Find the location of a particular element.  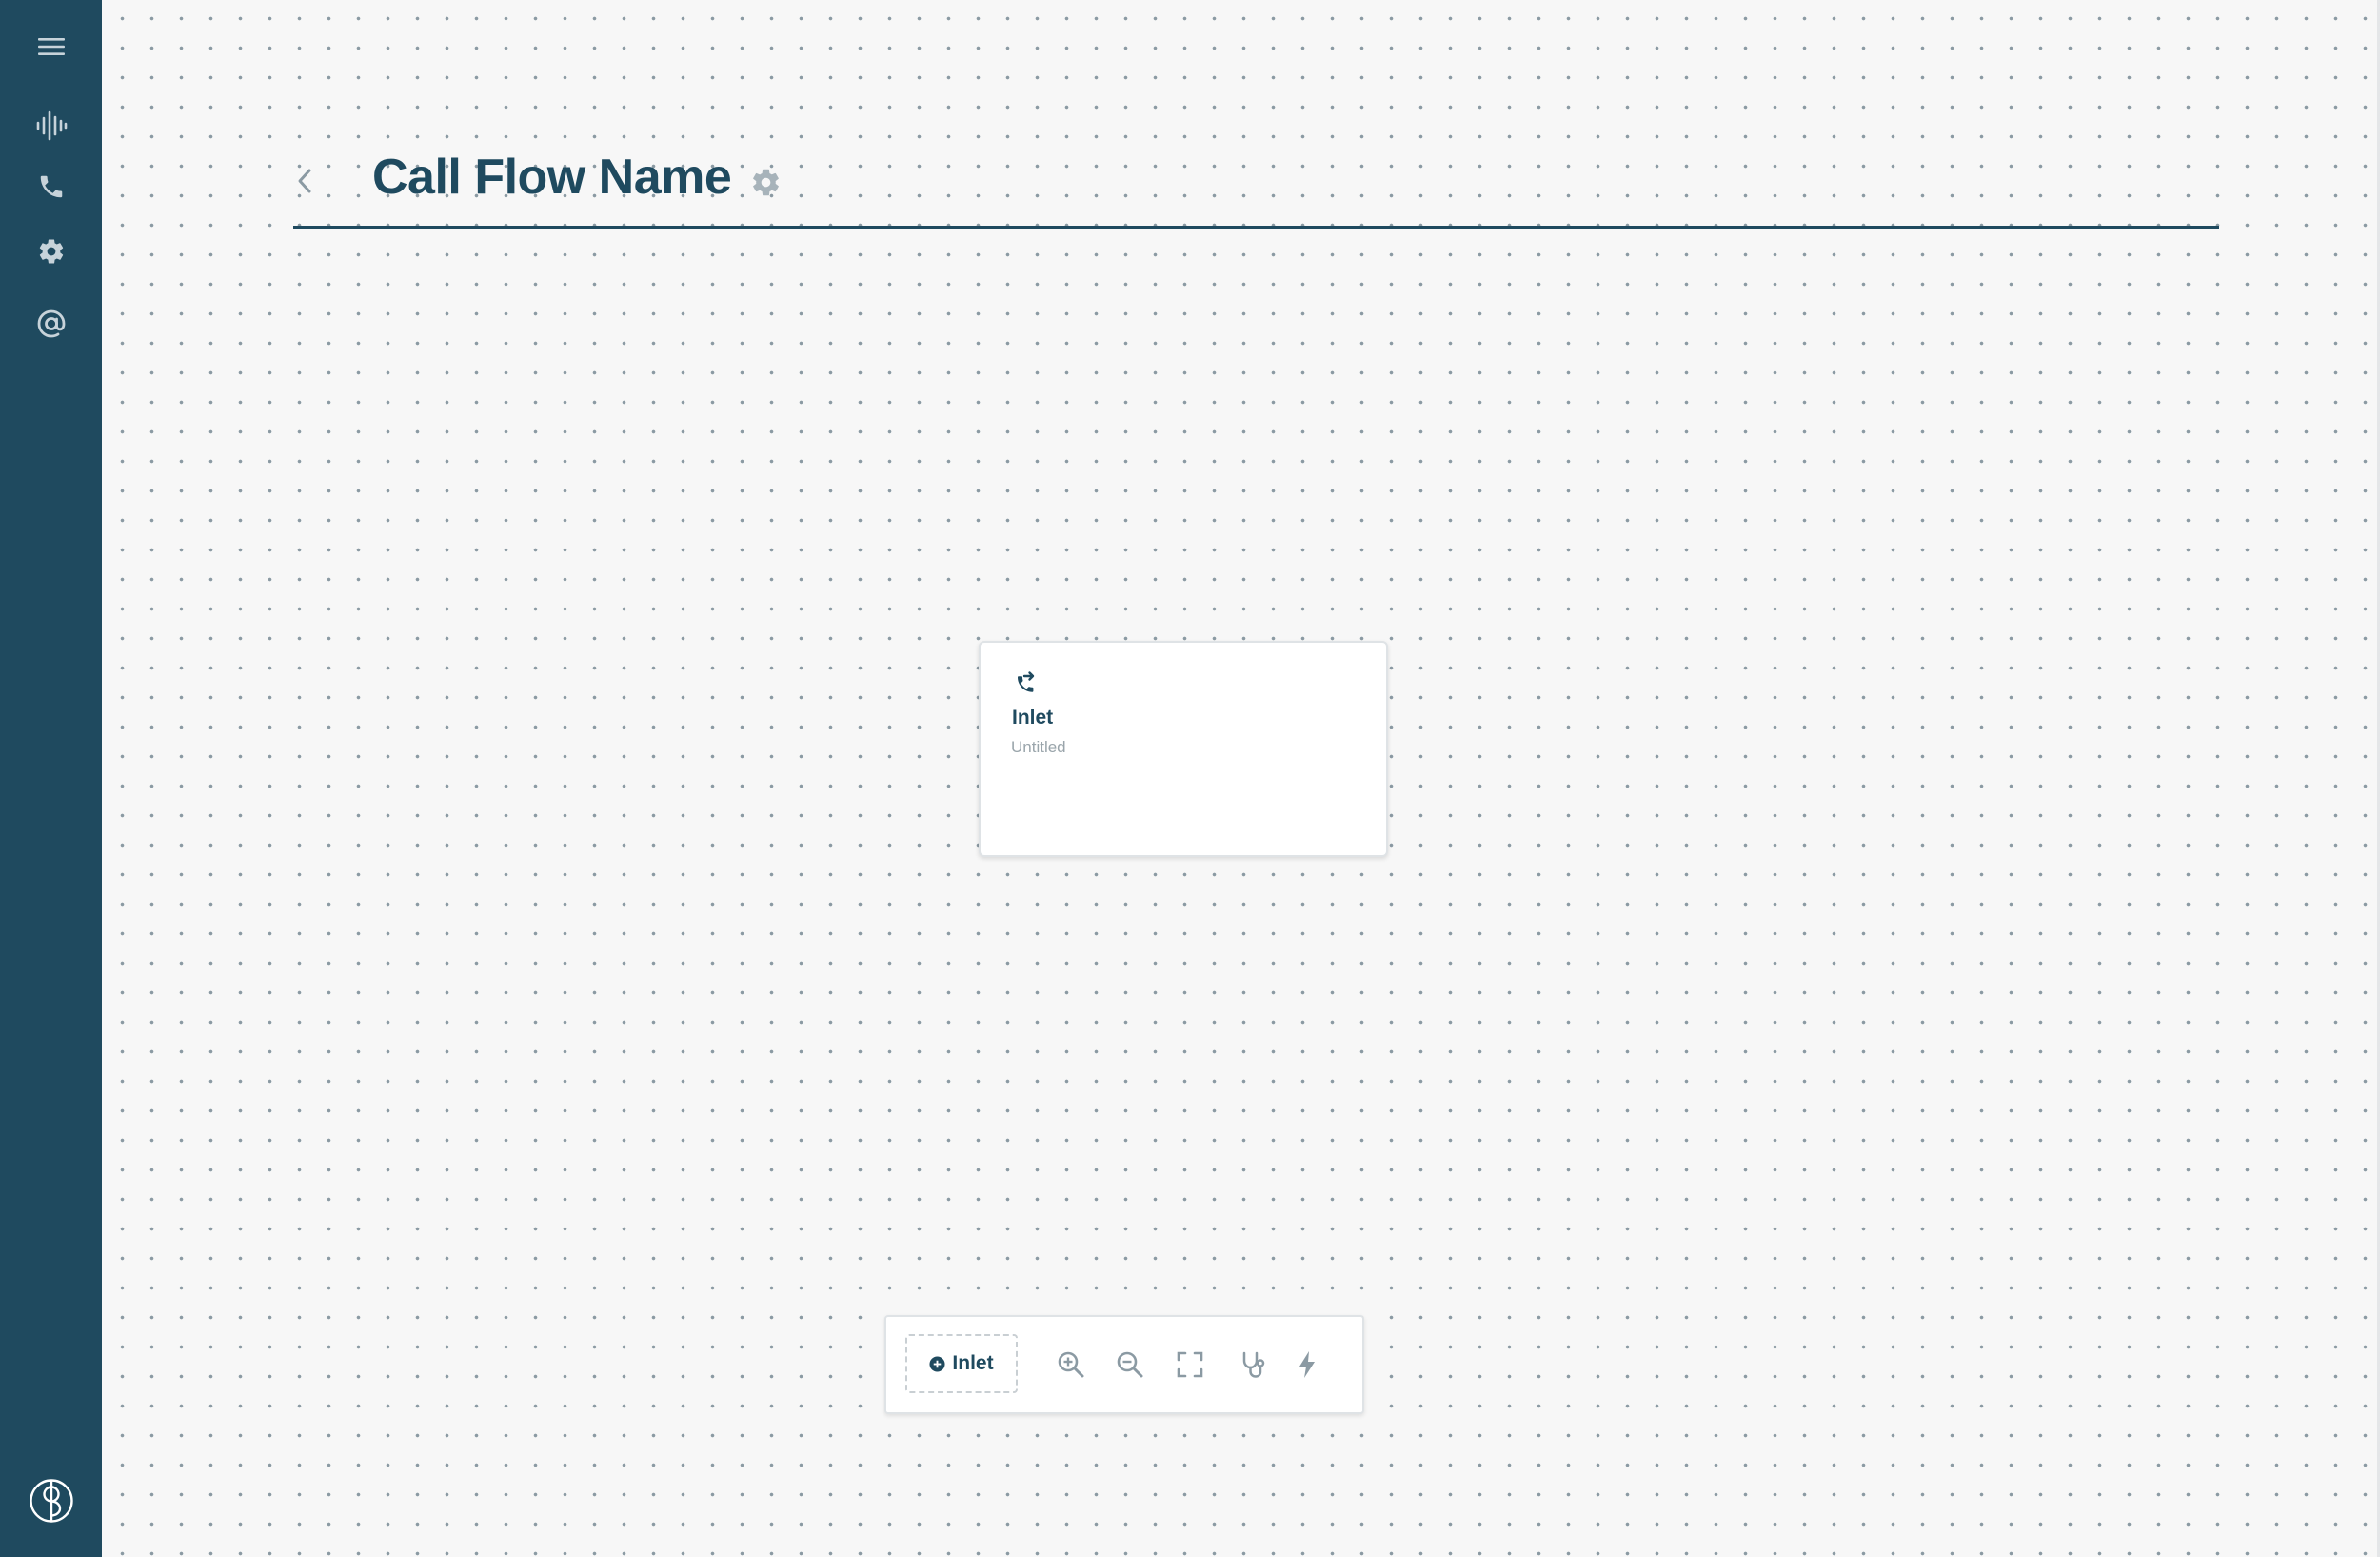

debug-button is located at coordinates (1252, 1365).